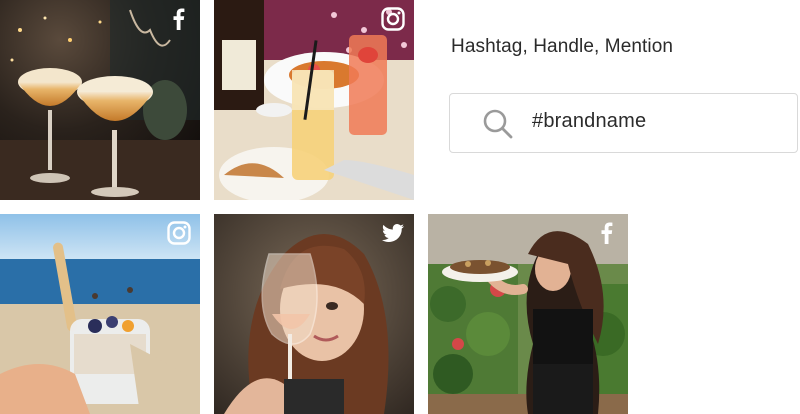  Describe the element at coordinates (393, 233) in the screenshot. I see `twitter-icon` at that location.